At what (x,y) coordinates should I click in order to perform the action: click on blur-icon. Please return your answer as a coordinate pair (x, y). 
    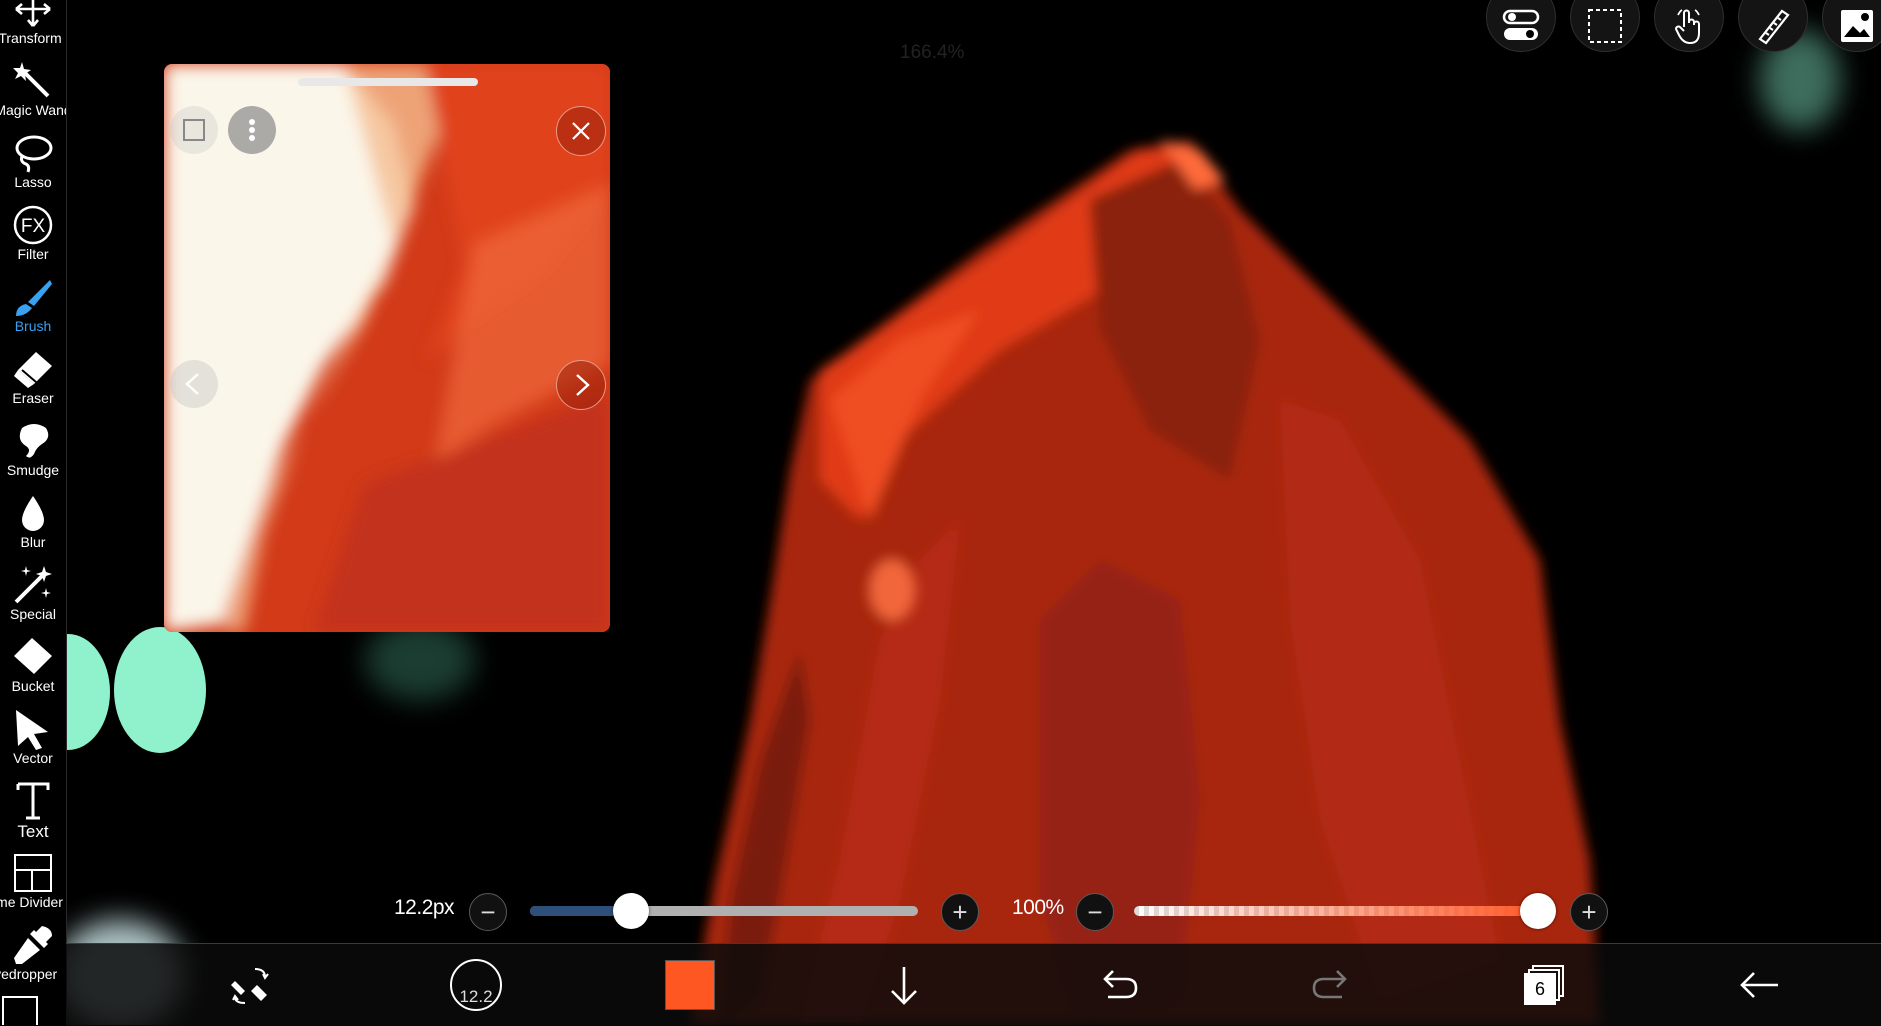
    Looking at the image, I should click on (33, 513).